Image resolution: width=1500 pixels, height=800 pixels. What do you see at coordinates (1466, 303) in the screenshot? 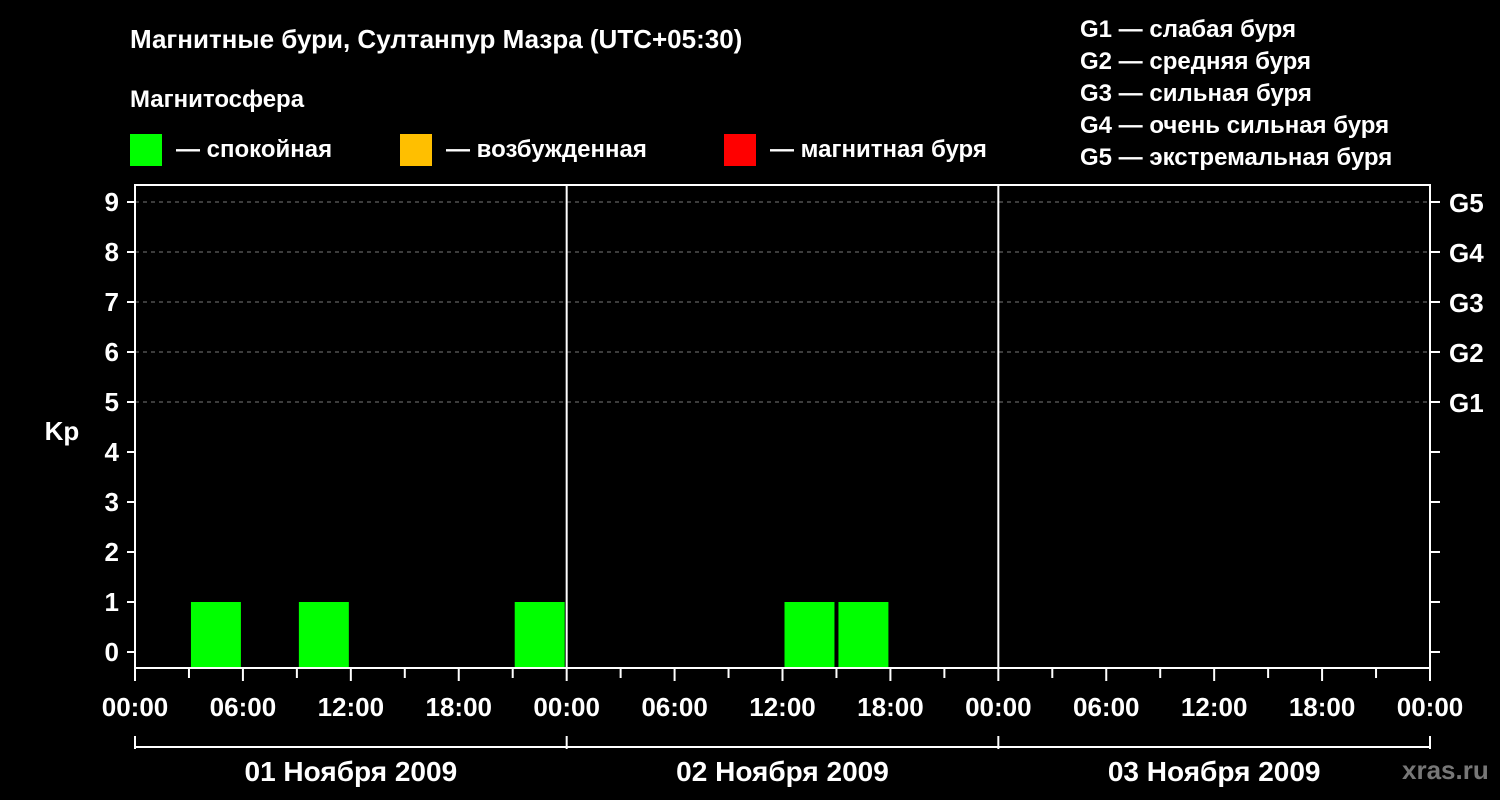
I see `g-level-label-g3: G3` at bounding box center [1466, 303].